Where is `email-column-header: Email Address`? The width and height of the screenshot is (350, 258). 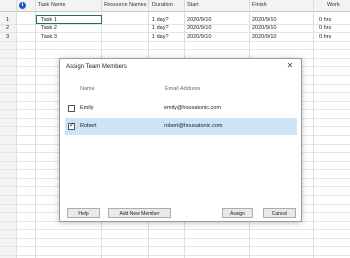 email-column-header: Email Address is located at coordinates (183, 89).